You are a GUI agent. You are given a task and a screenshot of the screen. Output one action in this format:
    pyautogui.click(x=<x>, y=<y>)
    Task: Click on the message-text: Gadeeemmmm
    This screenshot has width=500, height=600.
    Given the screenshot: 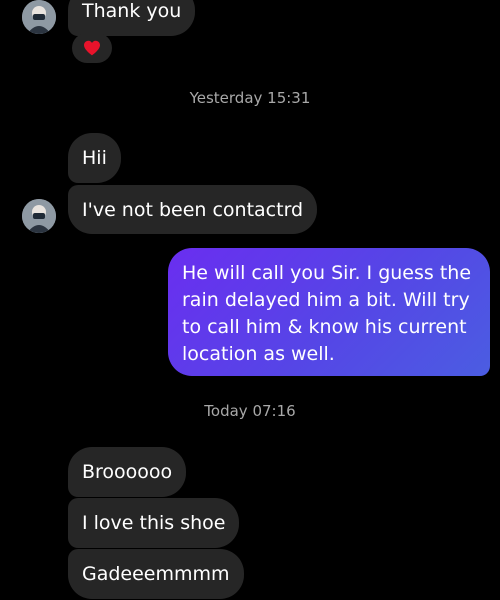 What is the action you would take?
    pyautogui.click(x=156, y=574)
    